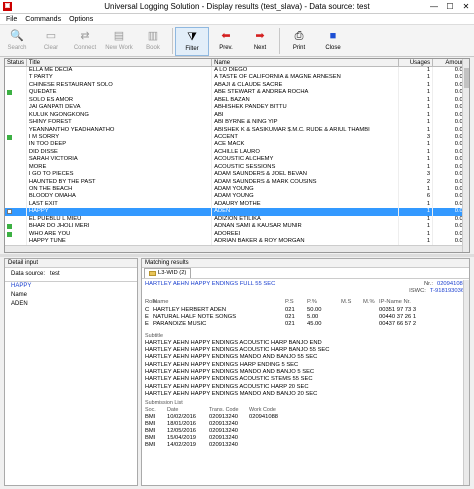 The image size is (474, 489). Describe the element at coordinates (237, 71) in the screenshot. I see `table-row: ELLA ME DECIA A LO DIEGO 1 0.00` at that location.